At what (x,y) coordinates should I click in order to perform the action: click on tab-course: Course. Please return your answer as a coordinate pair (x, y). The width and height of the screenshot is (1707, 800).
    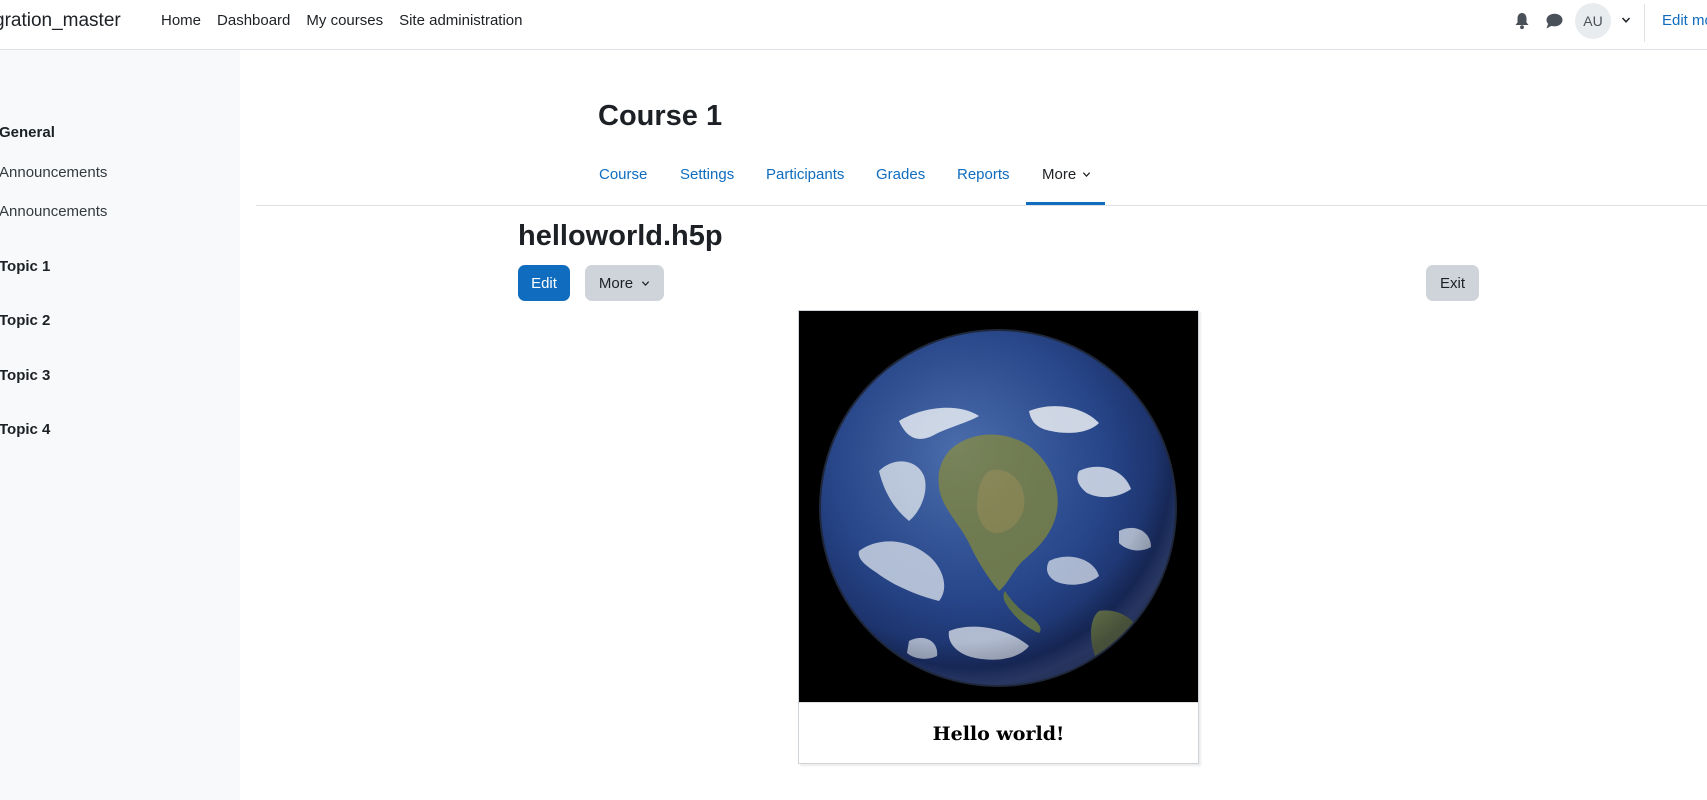
    Looking at the image, I should click on (623, 174).